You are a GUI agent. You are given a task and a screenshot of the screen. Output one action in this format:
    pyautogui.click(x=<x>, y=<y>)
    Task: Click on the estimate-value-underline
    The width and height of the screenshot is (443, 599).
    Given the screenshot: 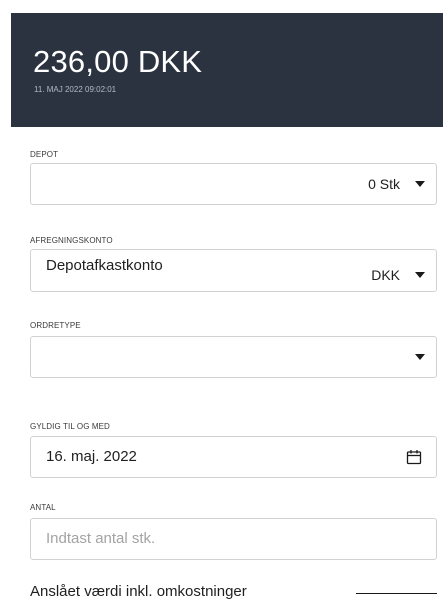 What is the action you would take?
    pyautogui.click(x=396, y=593)
    